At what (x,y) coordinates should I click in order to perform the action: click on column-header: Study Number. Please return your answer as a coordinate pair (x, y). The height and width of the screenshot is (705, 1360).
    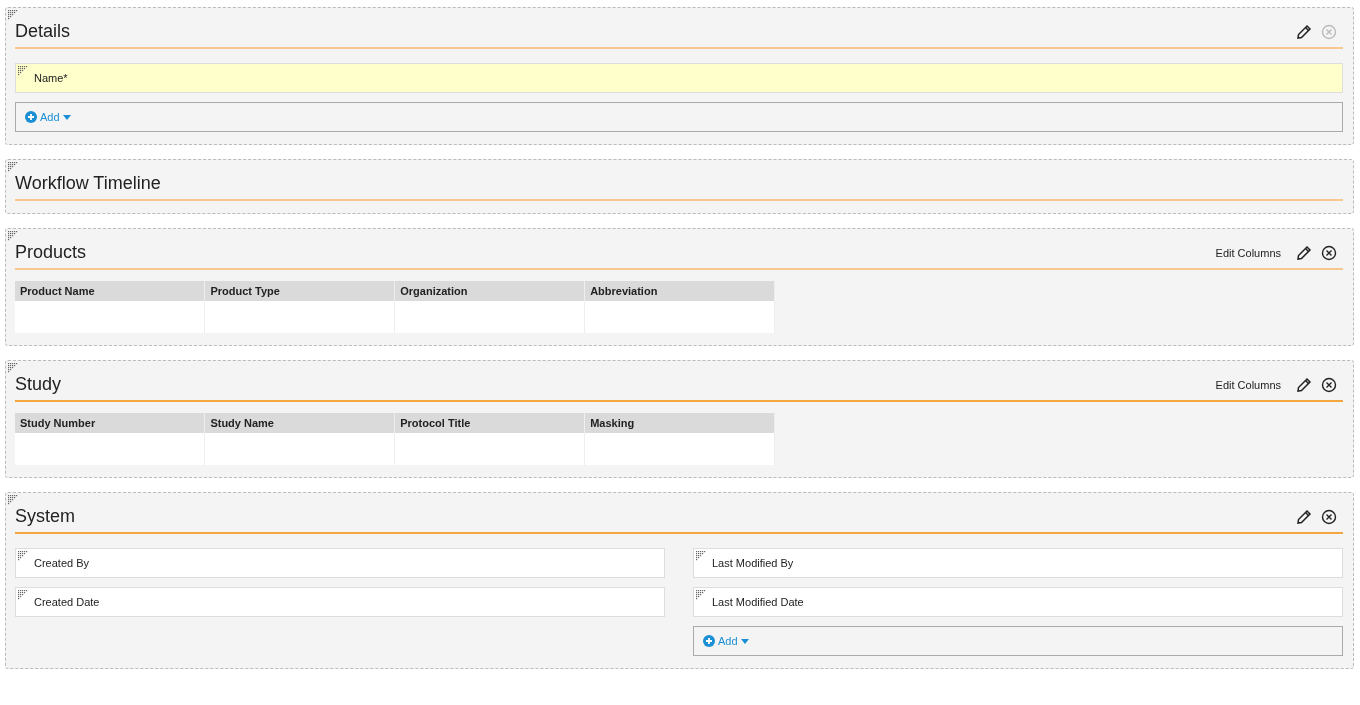
    Looking at the image, I should click on (110, 423).